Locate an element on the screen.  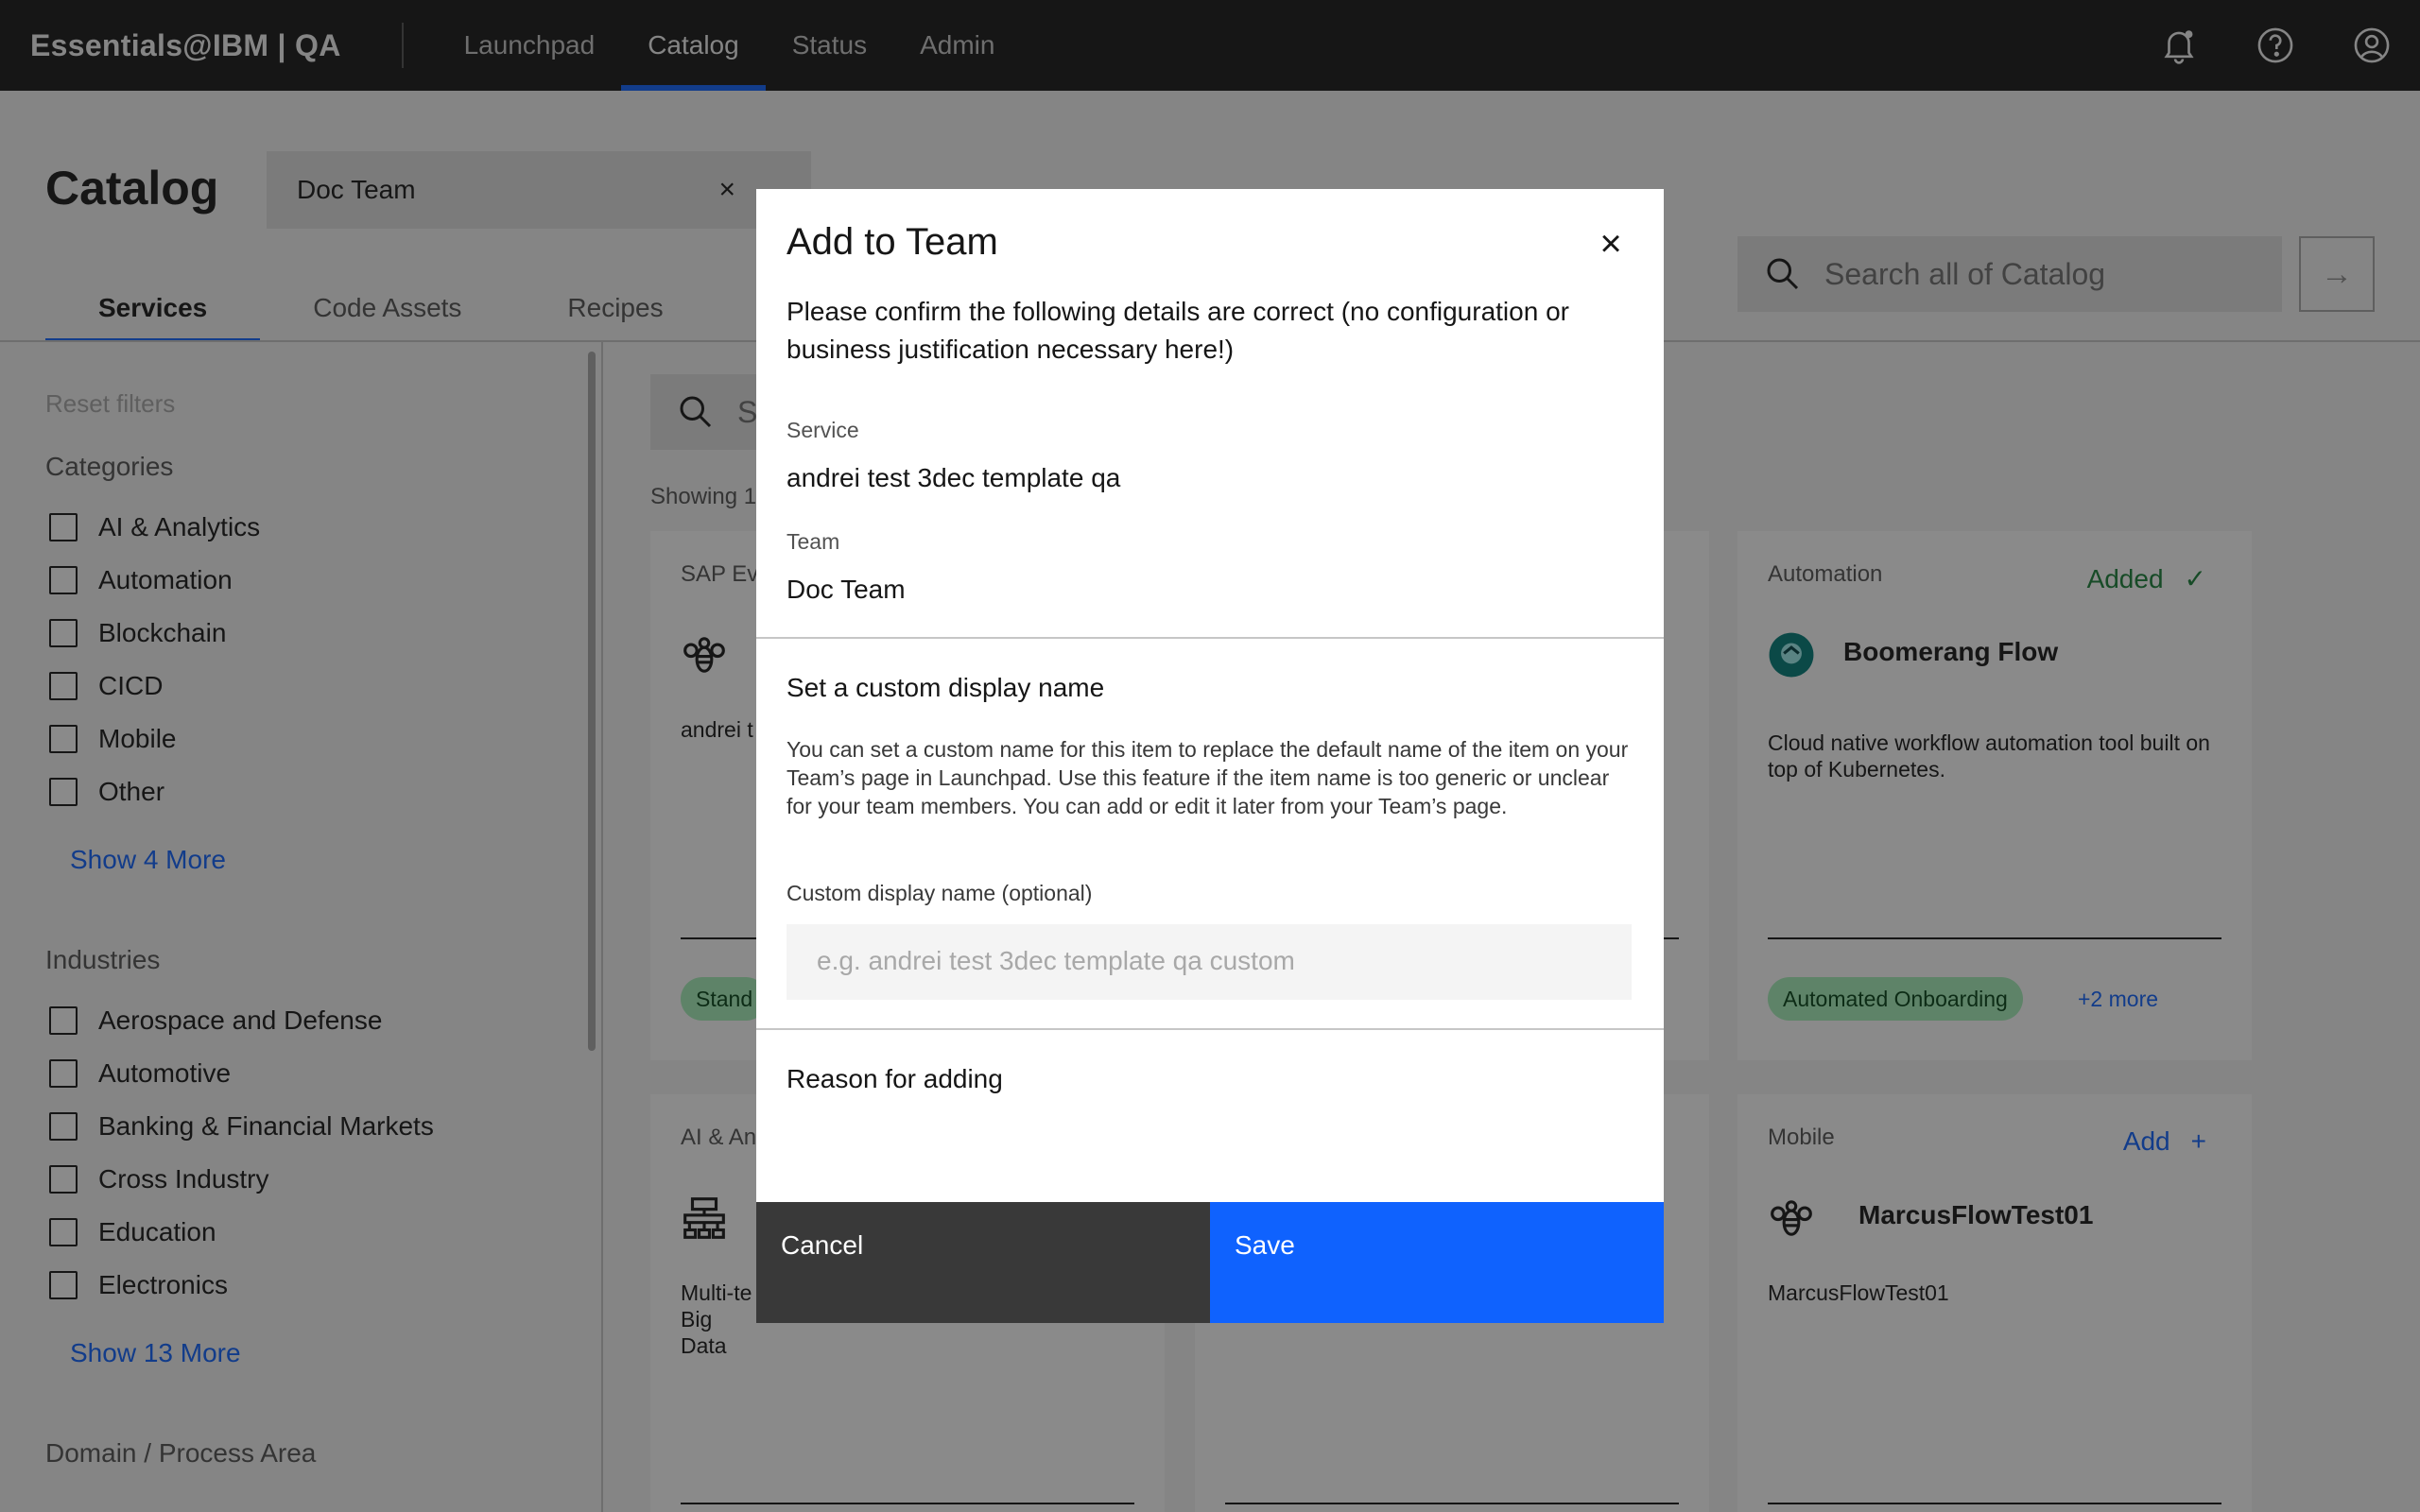
service-value: andrei test 3dec template qa is located at coordinates (953, 477).